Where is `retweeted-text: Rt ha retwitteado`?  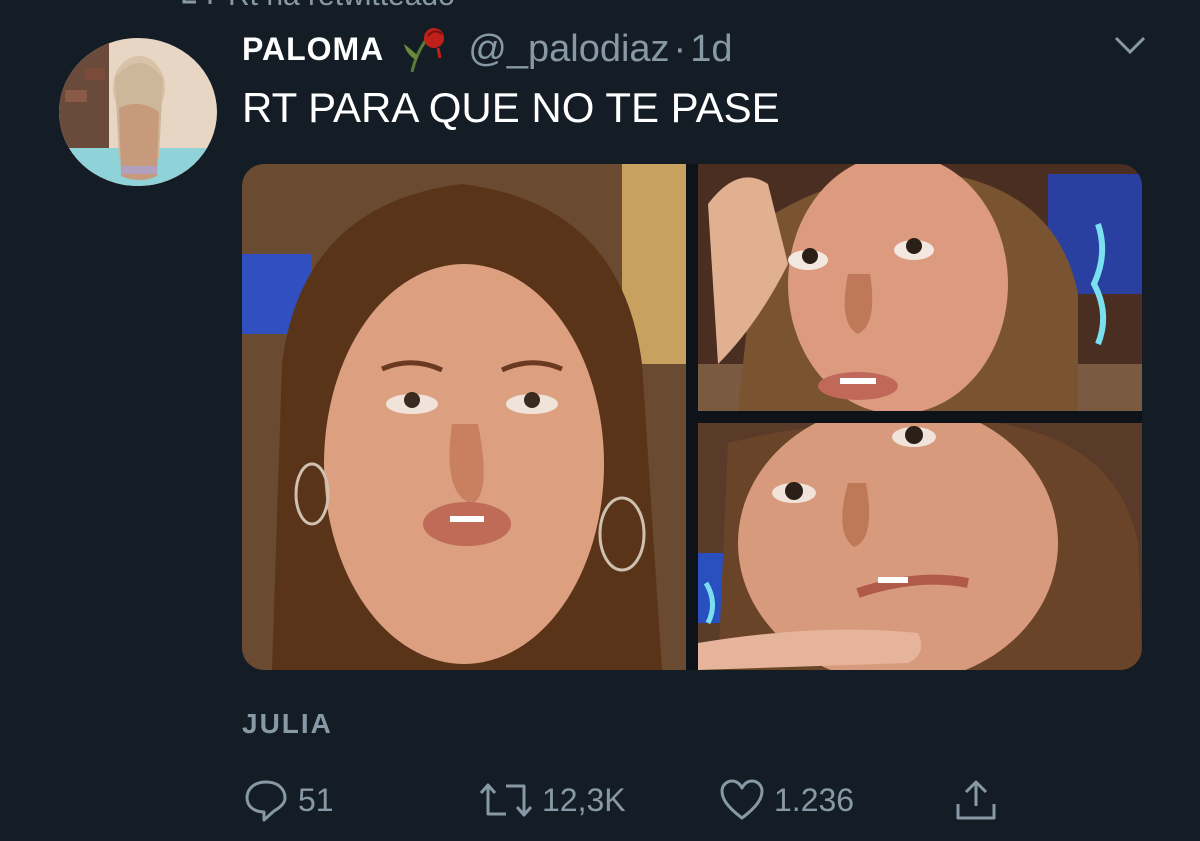
retweeted-text: Rt ha retwitteado is located at coordinates (341, 6).